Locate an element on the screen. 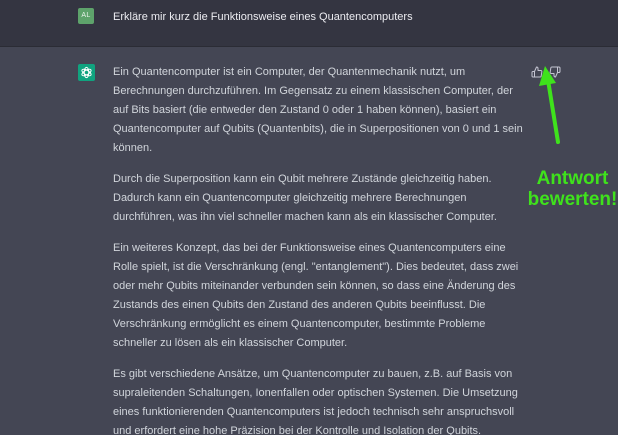  user-avatar: AL is located at coordinates (86, 16).